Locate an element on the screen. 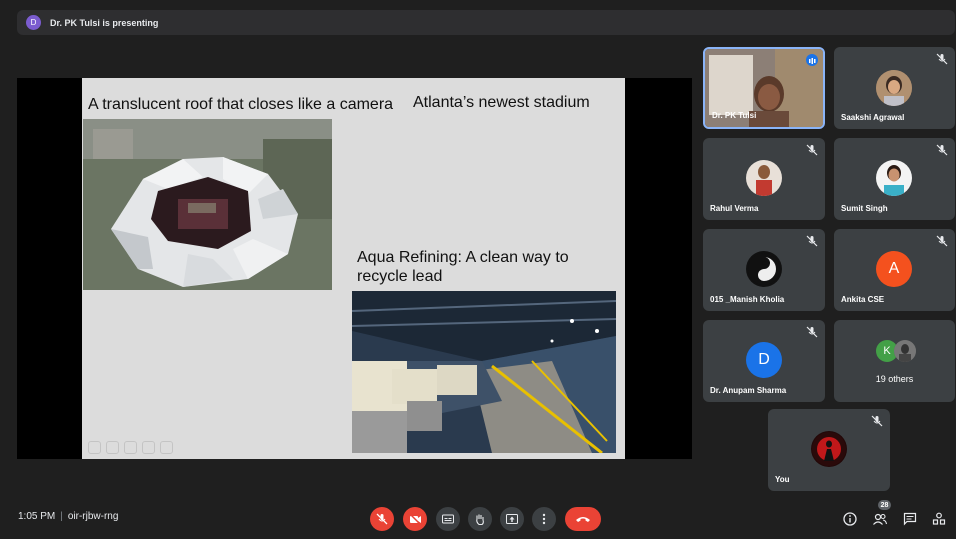  stadium-photo is located at coordinates (207, 204).